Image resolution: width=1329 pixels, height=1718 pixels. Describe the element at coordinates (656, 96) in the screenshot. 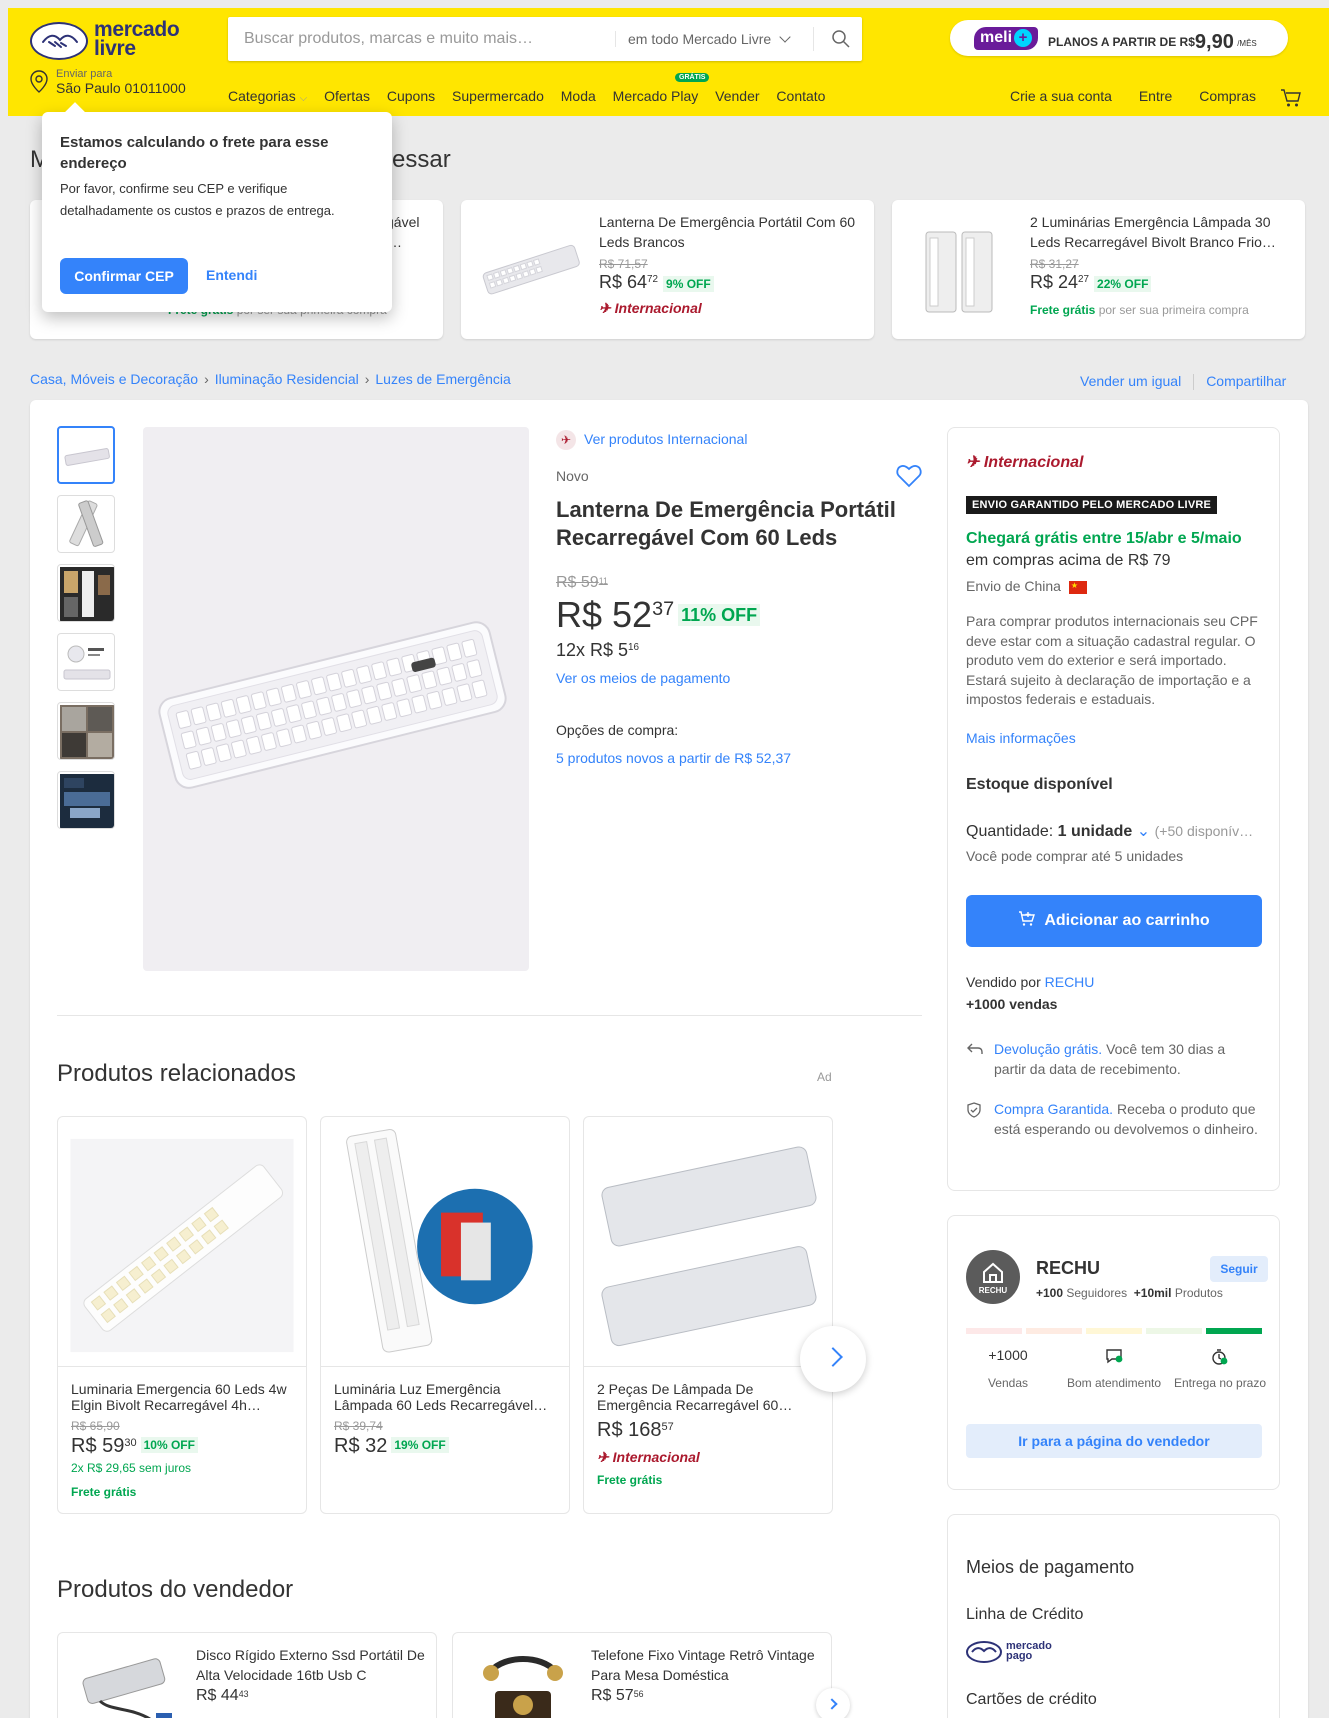

I see `nav-mercado-play: Mercado Play` at that location.